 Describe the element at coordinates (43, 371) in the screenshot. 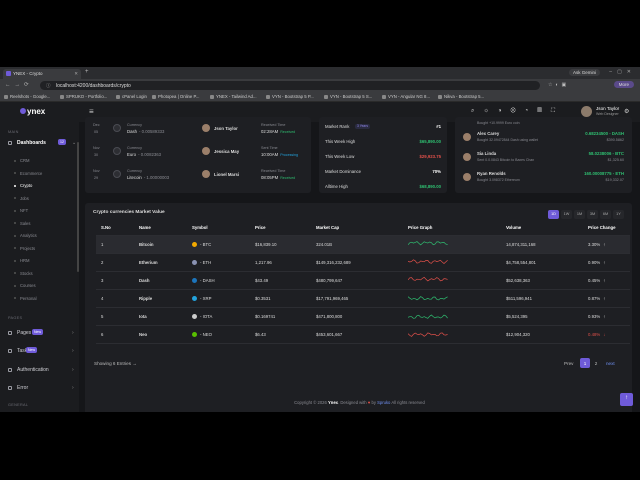

I see `sidebar-item-authentication: Authentication ›` at that location.